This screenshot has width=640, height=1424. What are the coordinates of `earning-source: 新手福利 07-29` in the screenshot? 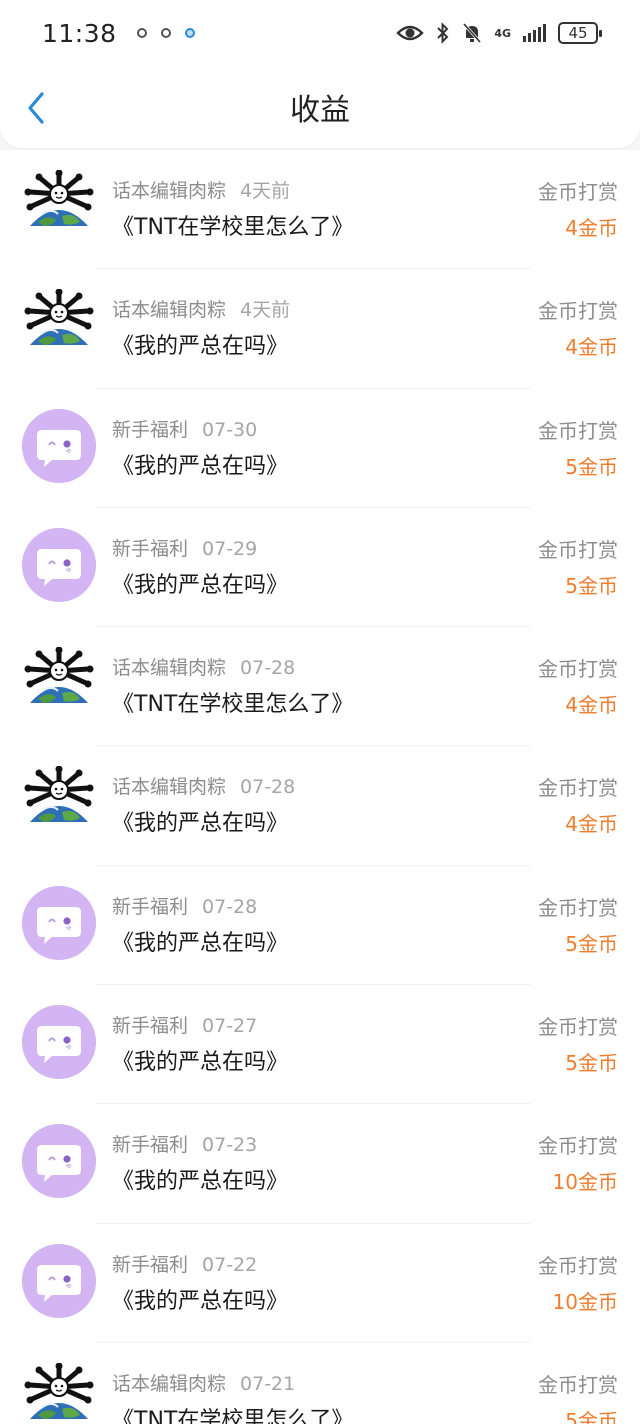 It's located at (184, 547).